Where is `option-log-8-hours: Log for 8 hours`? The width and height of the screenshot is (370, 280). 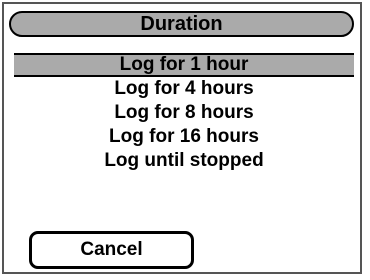 option-log-8-hours: Log for 8 hours is located at coordinates (184, 113).